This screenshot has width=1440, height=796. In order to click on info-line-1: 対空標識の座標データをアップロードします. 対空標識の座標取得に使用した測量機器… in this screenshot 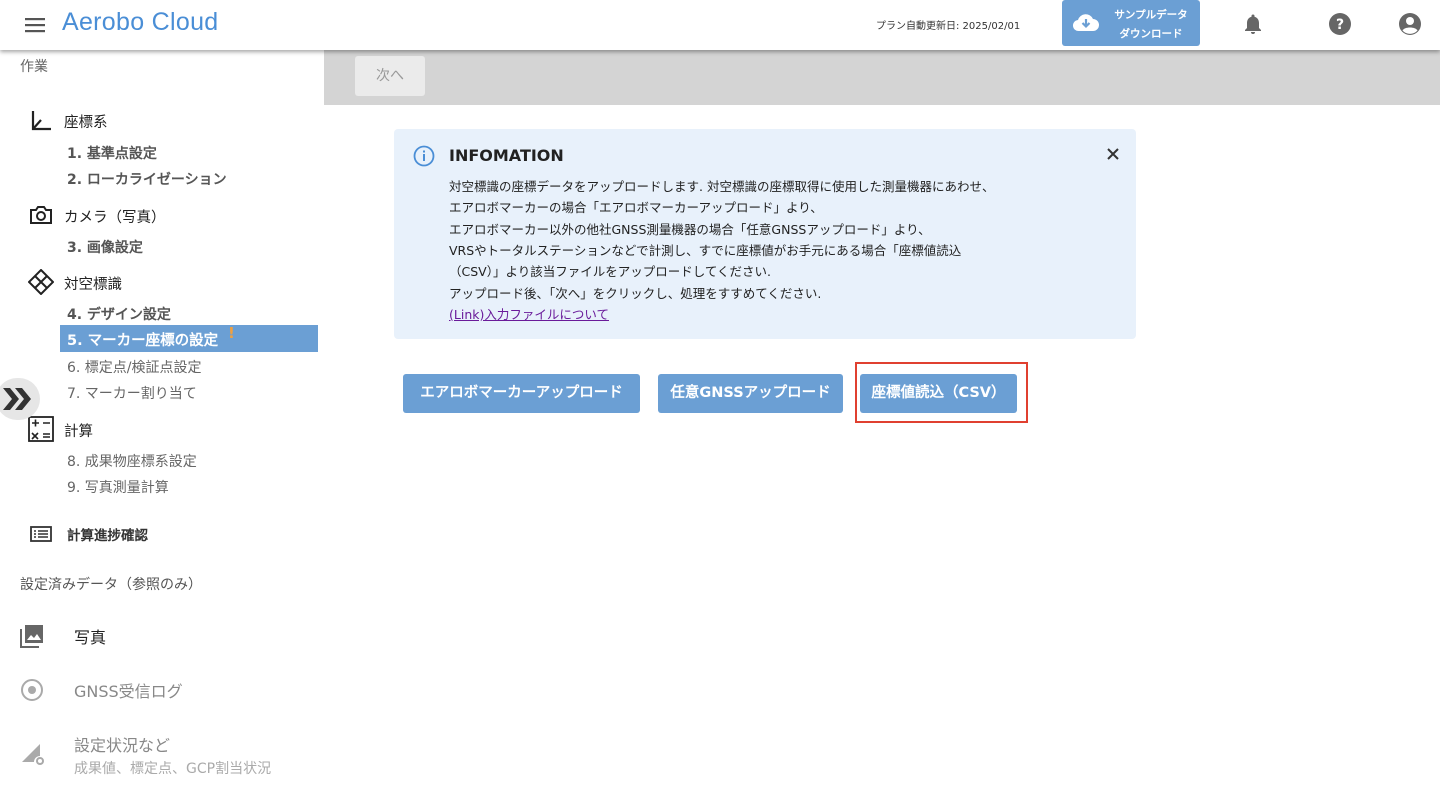, I will do `click(722, 186)`.